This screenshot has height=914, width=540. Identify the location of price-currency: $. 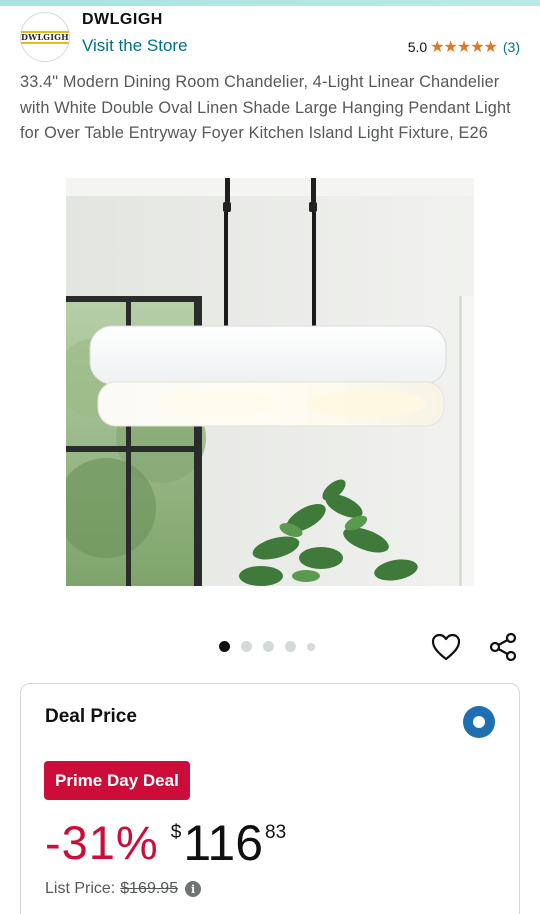
(176, 832).